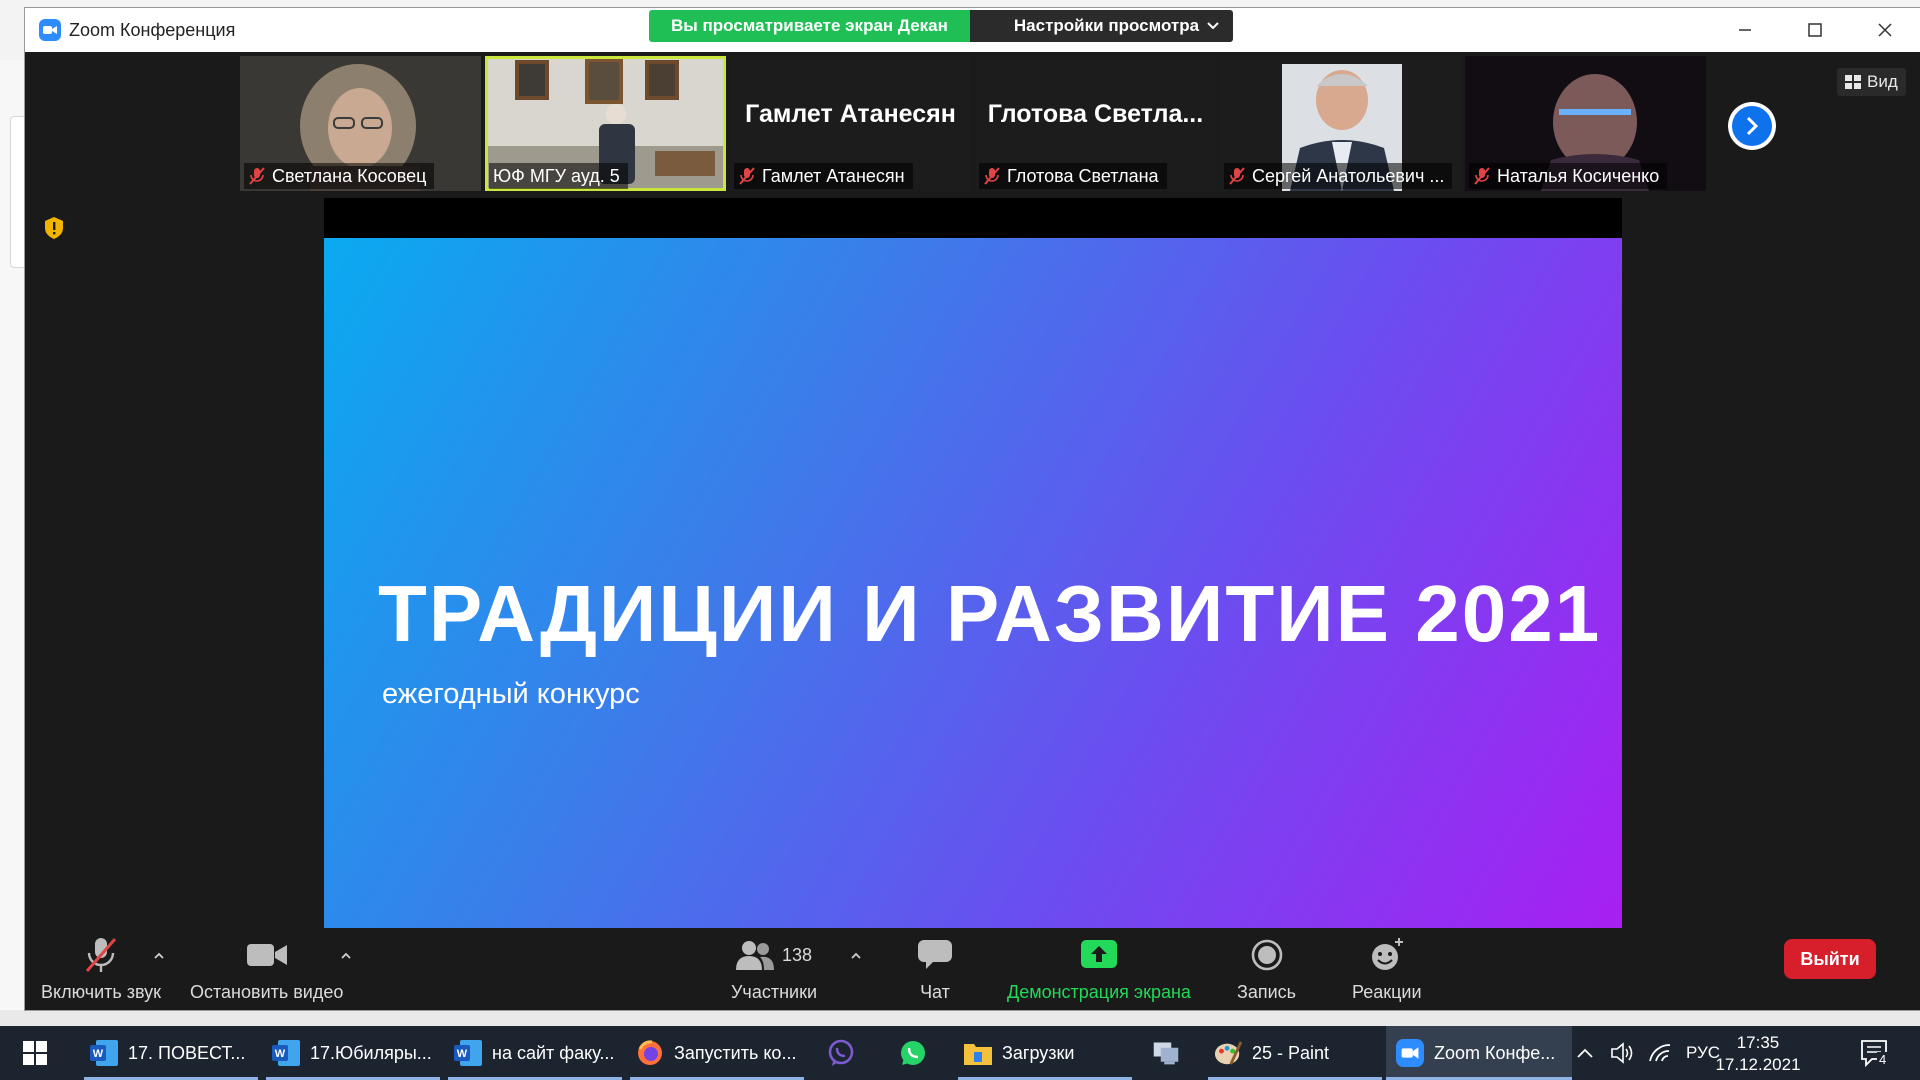 The image size is (1920, 1080). I want to click on participant-name-tag: Светлана Косовец, so click(339, 176).